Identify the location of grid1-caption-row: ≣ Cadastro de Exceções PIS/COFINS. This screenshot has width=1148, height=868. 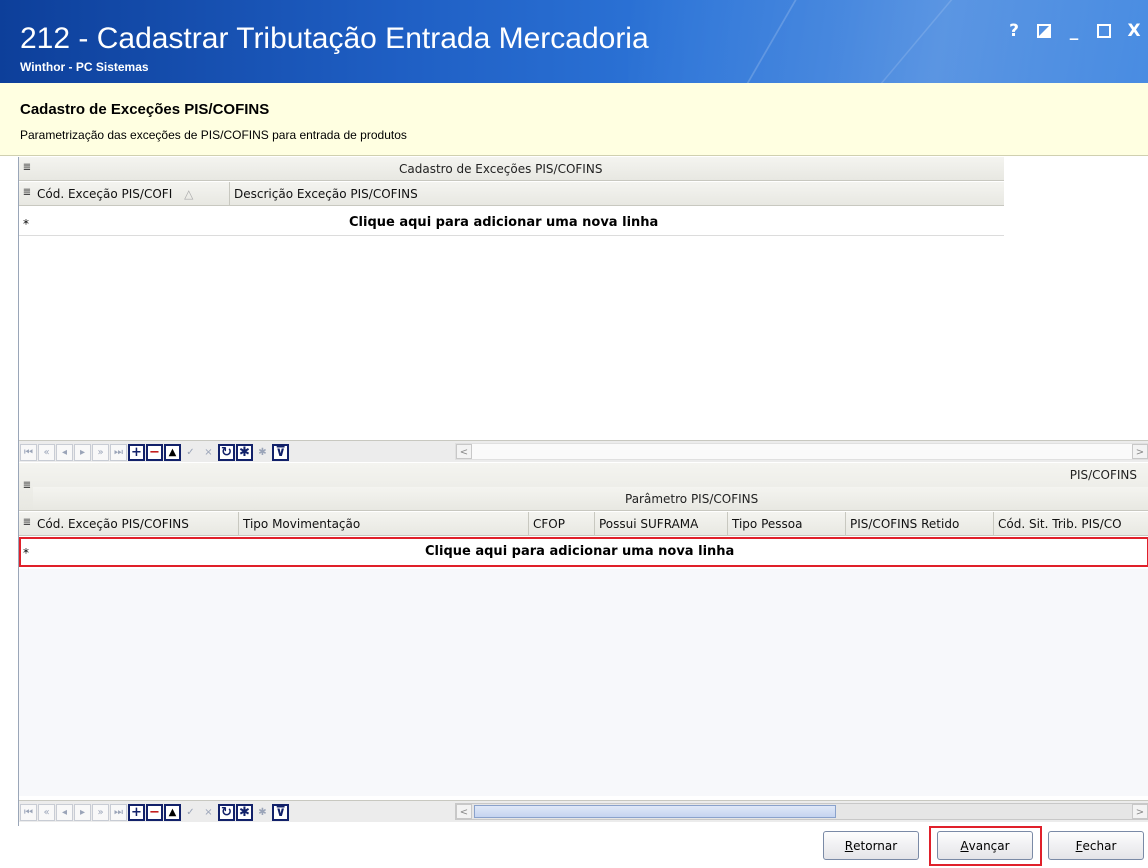
(511, 169).